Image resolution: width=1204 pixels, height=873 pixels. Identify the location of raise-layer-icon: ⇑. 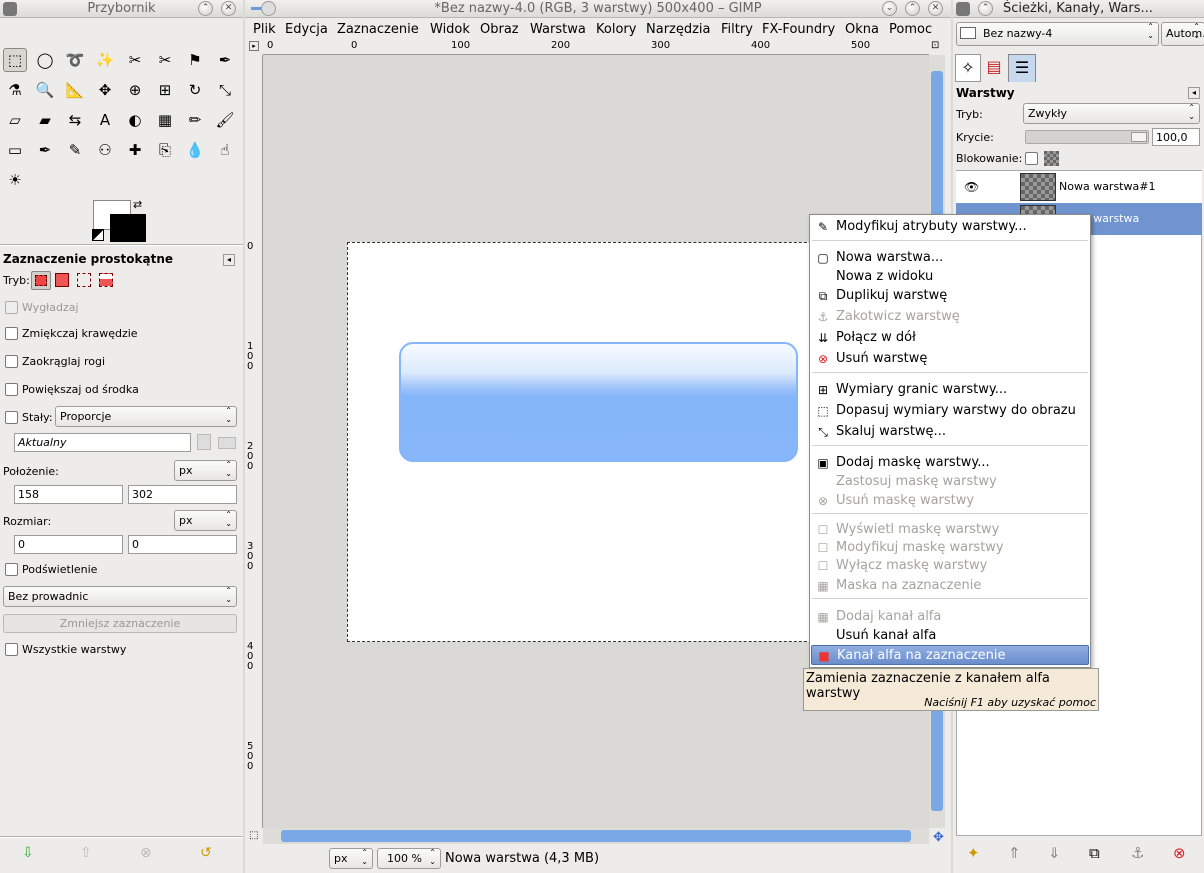
(1014, 853).